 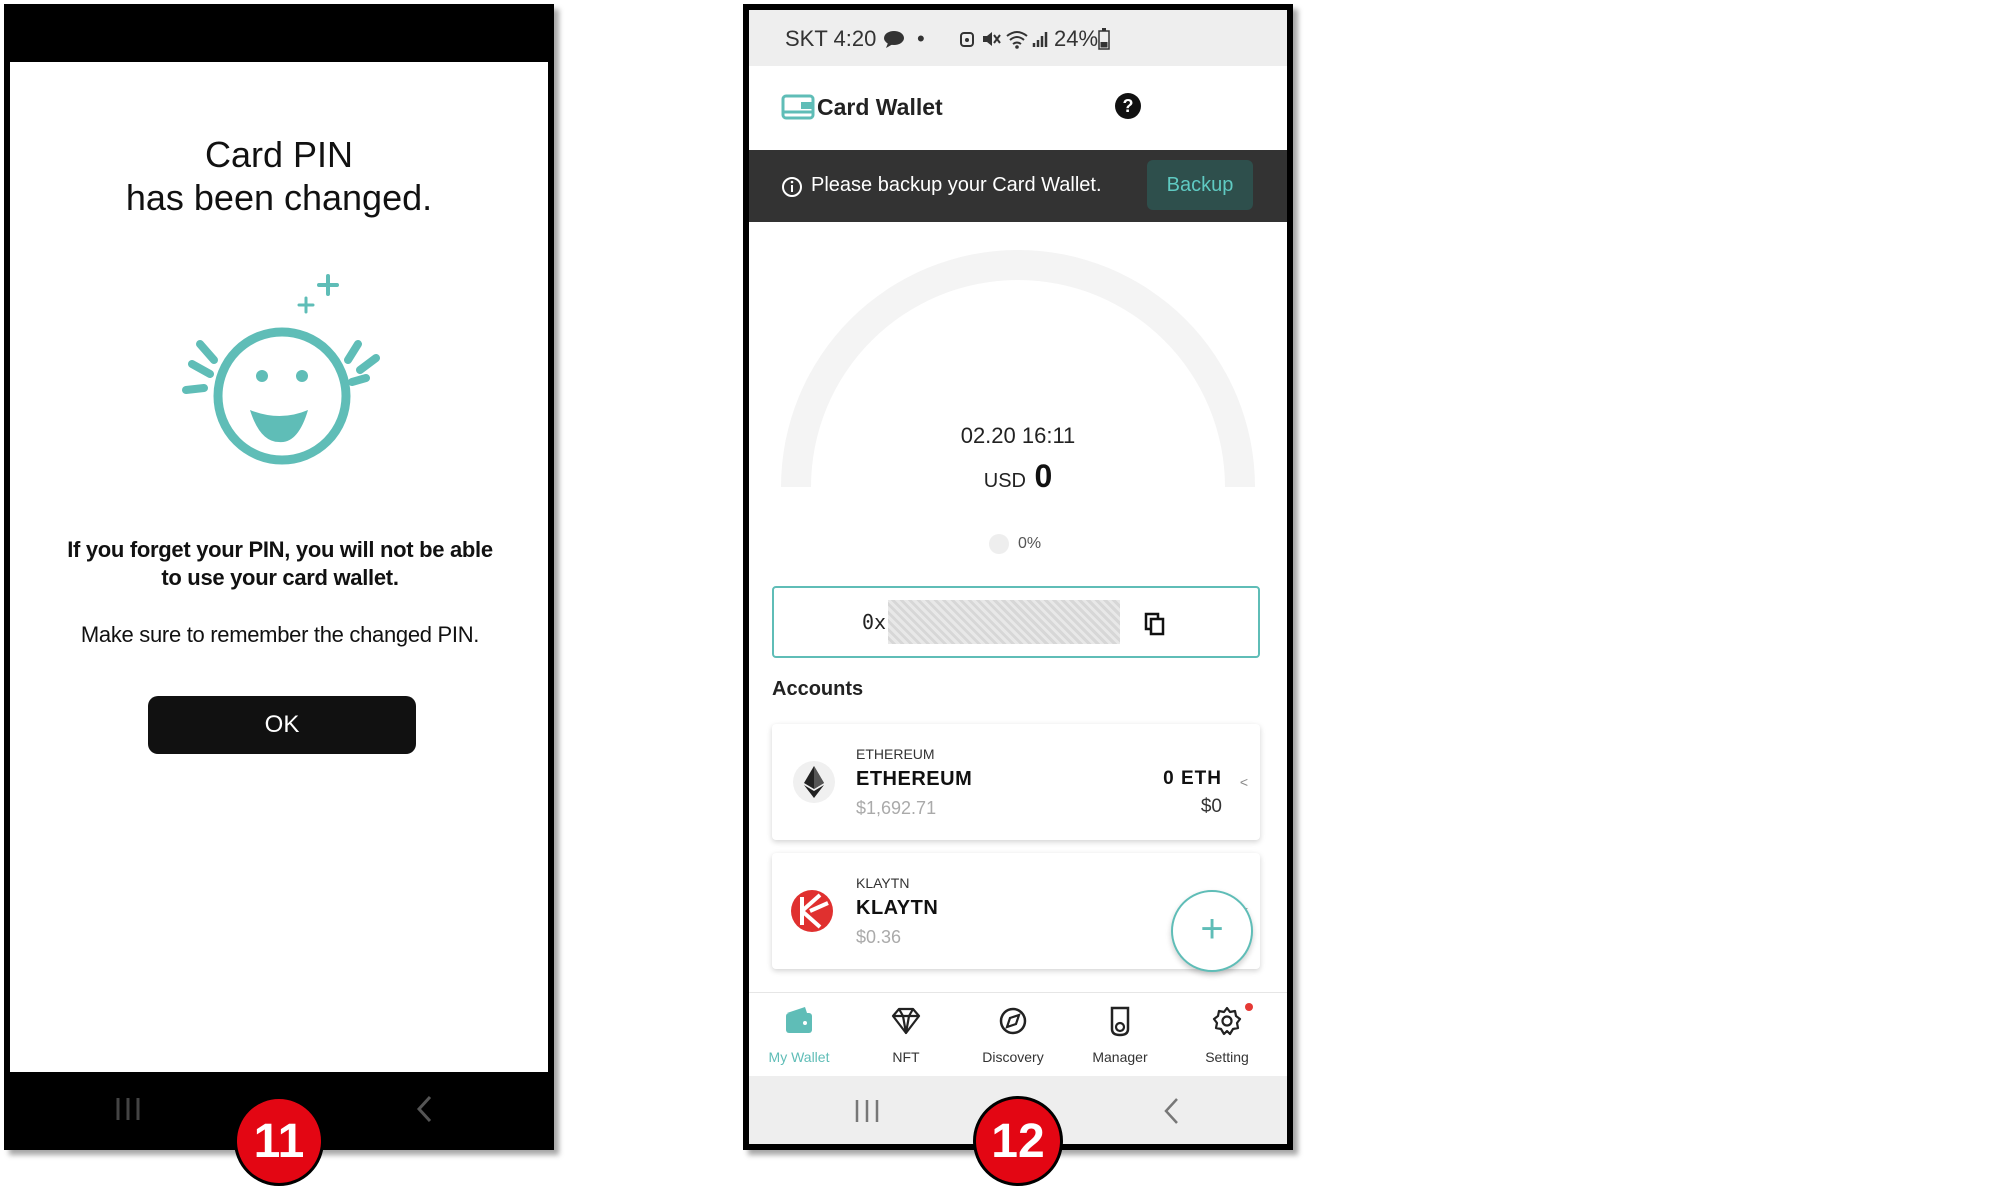 What do you see at coordinates (1076, 38) in the screenshot?
I see `battery-percent: 24%` at bounding box center [1076, 38].